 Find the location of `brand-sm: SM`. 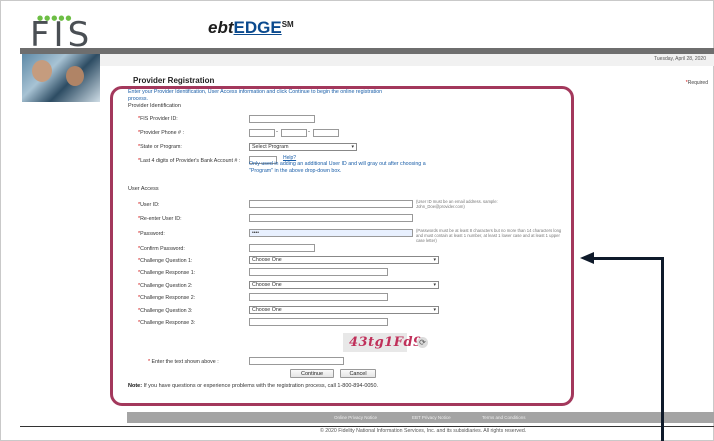

brand-sm: SM is located at coordinates (287, 24).